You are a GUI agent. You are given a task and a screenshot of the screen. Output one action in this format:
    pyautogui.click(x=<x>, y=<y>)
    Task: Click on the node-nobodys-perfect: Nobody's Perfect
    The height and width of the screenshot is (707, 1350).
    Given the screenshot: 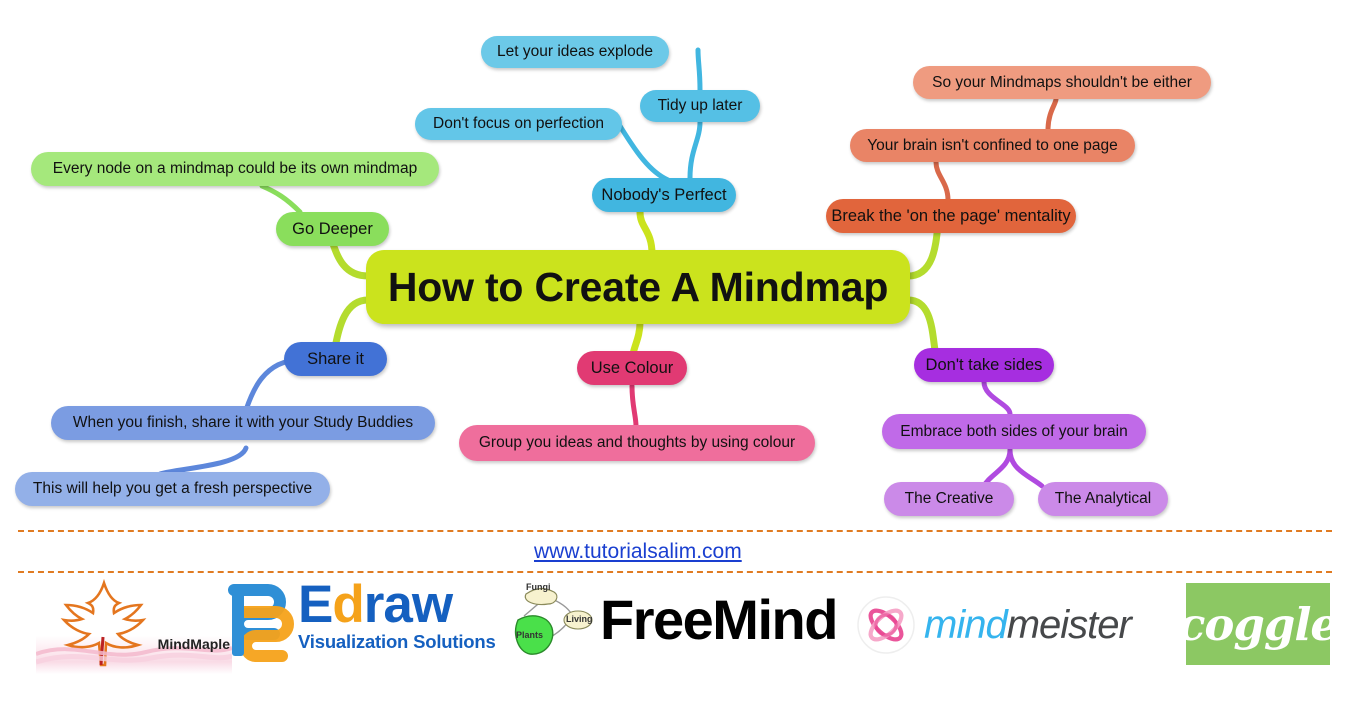 What is the action you would take?
    pyautogui.click(x=664, y=195)
    